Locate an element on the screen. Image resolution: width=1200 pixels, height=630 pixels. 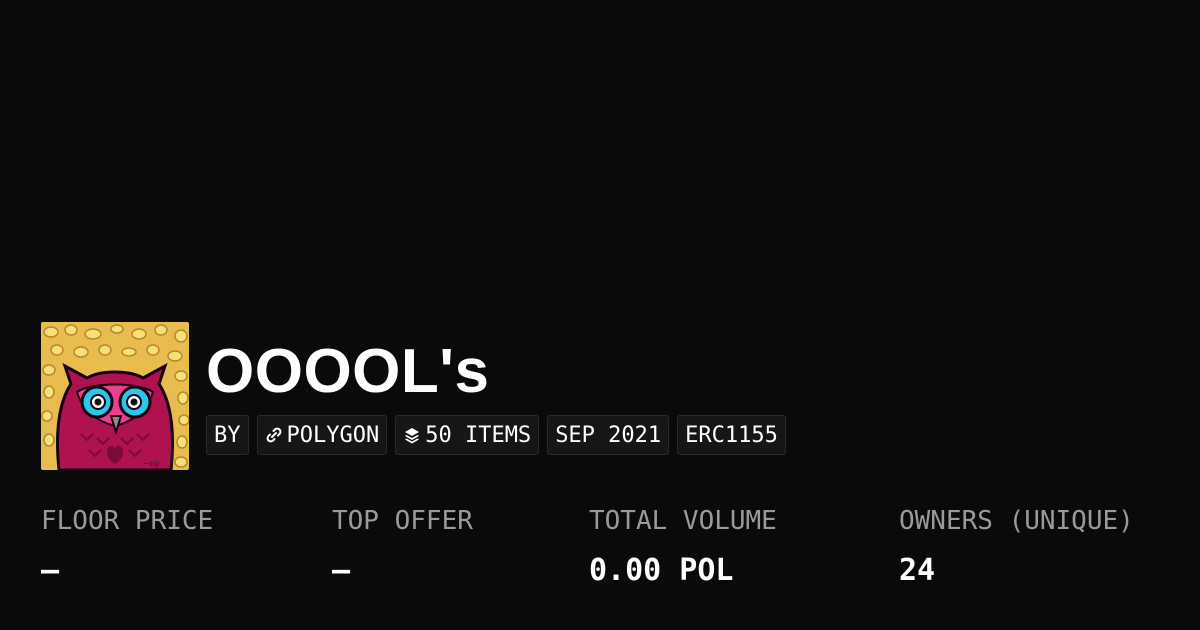
items-badge: 50 ITEMS is located at coordinates (467, 435).